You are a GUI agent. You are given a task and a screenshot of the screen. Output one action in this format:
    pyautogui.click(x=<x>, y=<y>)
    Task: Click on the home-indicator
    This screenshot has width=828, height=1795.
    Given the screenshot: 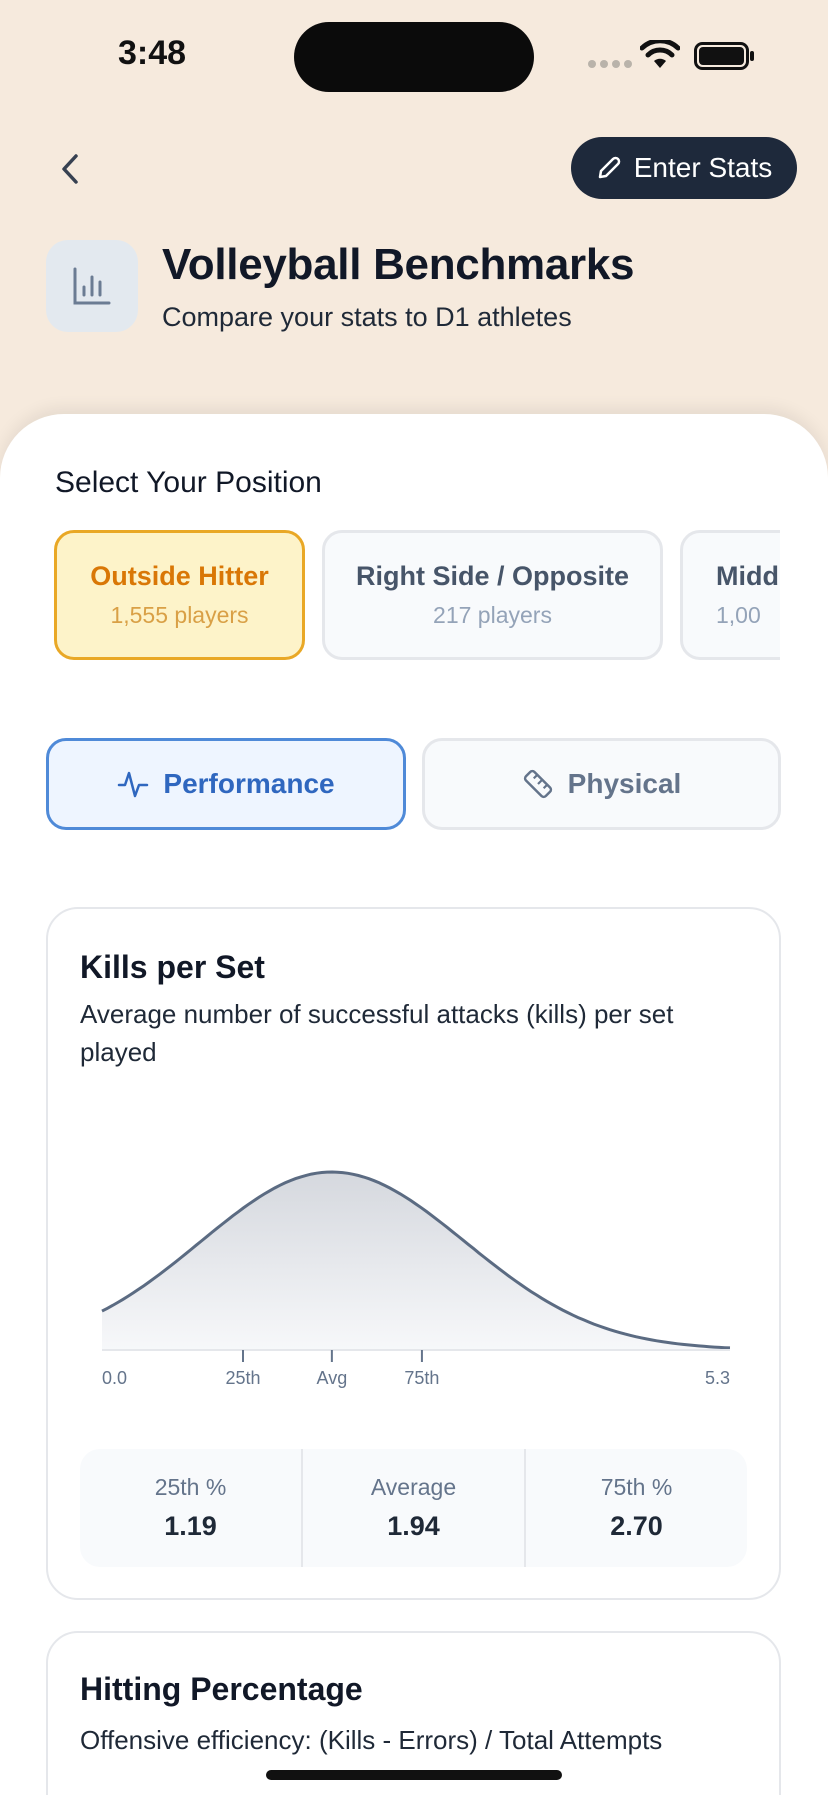 What is the action you would take?
    pyautogui.click(x=414, y=1775)
    